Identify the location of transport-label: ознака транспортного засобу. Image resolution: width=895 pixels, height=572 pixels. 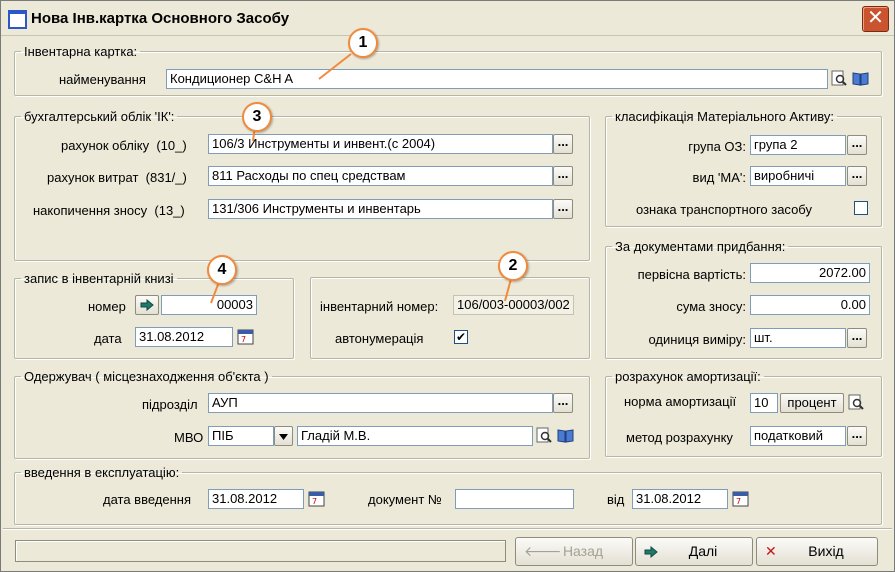
(724, 209).